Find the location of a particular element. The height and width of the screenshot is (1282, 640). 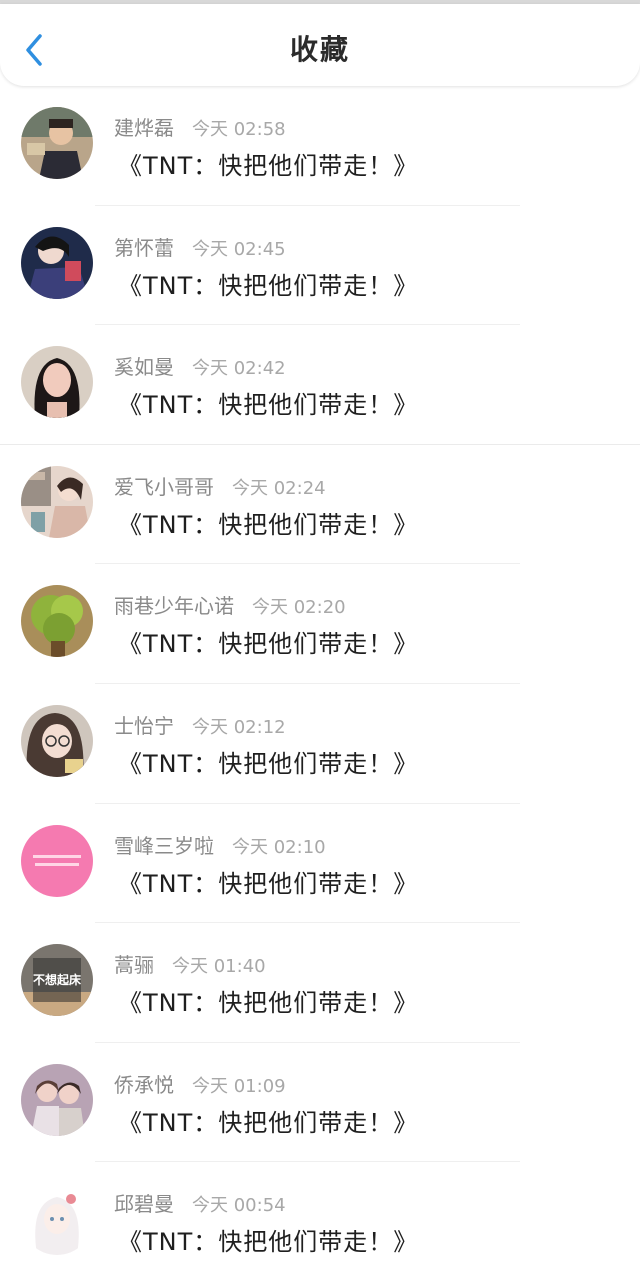

user-name: 建烨磊 is located at coordinates (144, 128).